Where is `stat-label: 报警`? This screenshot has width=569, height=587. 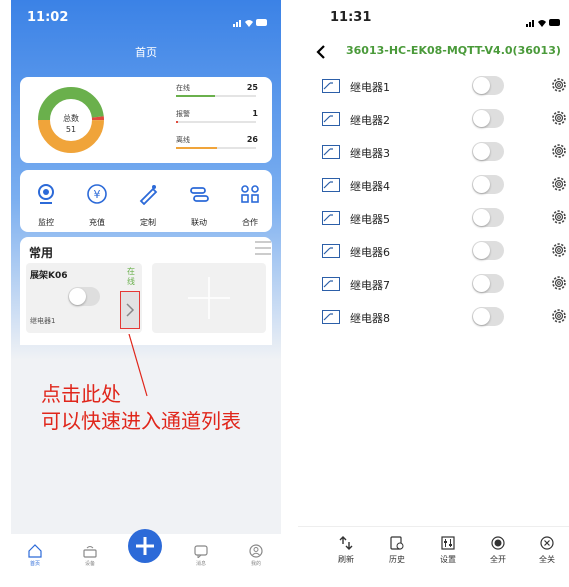 stat-label: 报警 is located at coordinates (183, 114).